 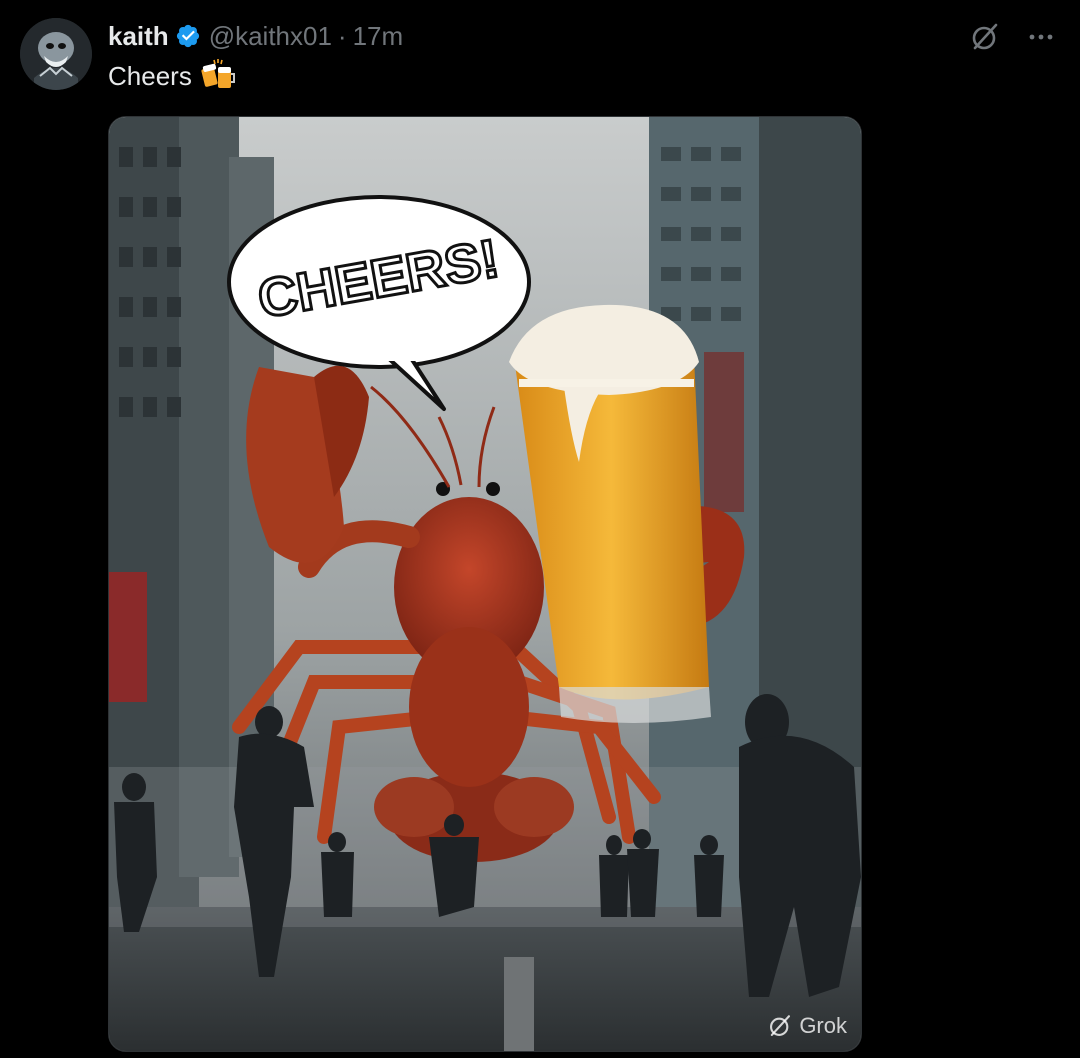 I want to click on author-handle: @kaithx01, so click(x=270, y=36).